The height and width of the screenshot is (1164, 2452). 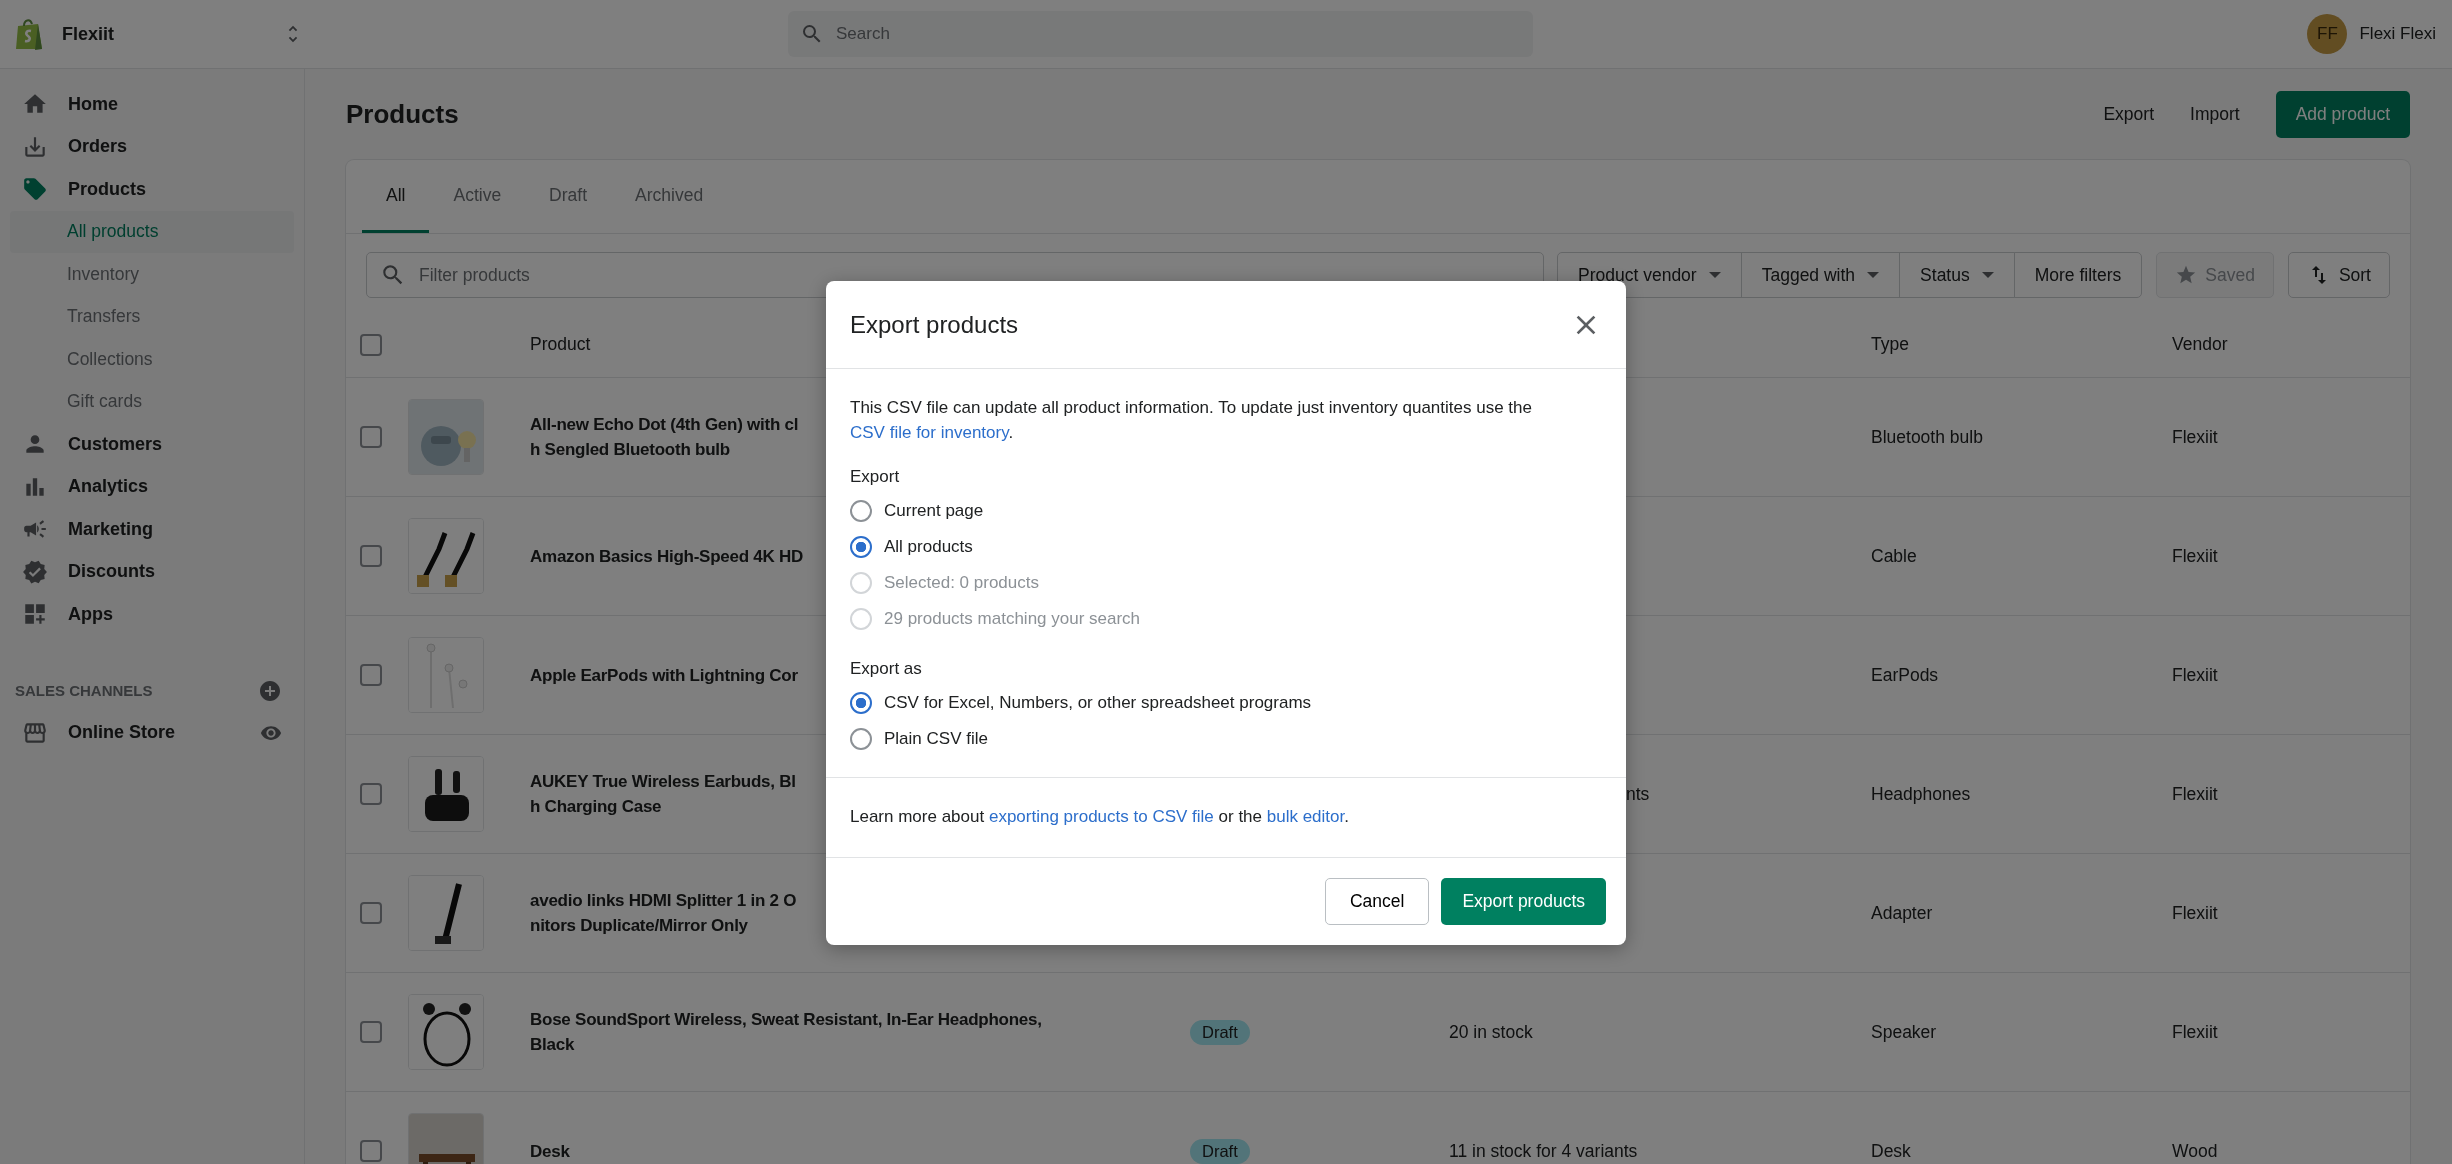 What do you see at coordinates (1226, 703) in the screenshot?
I see `radio-option: CSV for Excel, Numbers, or other spreadsheet programs` at bounding box center [1226, 703].